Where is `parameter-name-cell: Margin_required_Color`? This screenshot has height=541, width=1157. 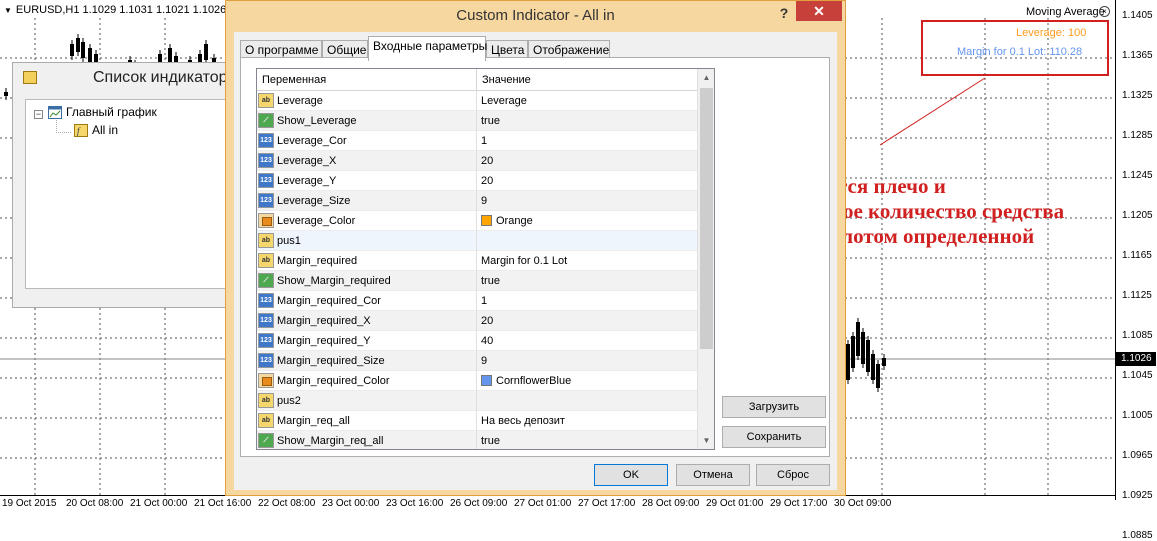
parameter-name-cell: Margin_required_Color is located at coordinates (367, 381).